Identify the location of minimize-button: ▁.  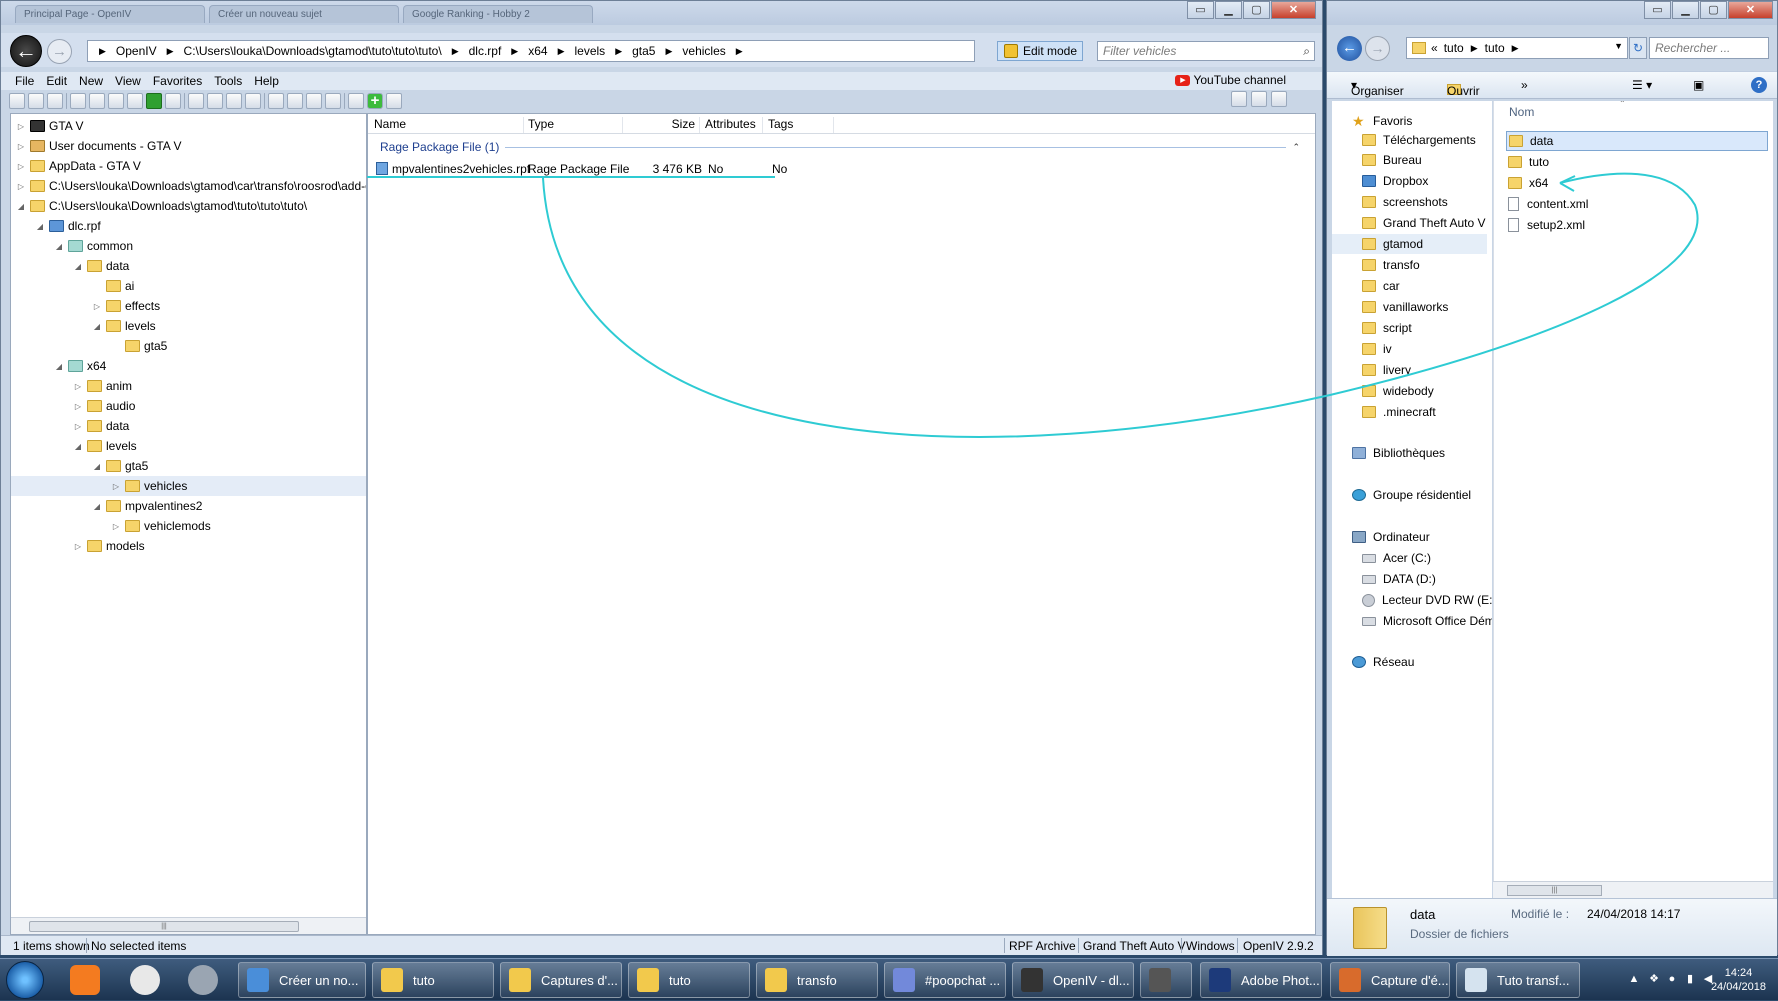
(1228, 10).